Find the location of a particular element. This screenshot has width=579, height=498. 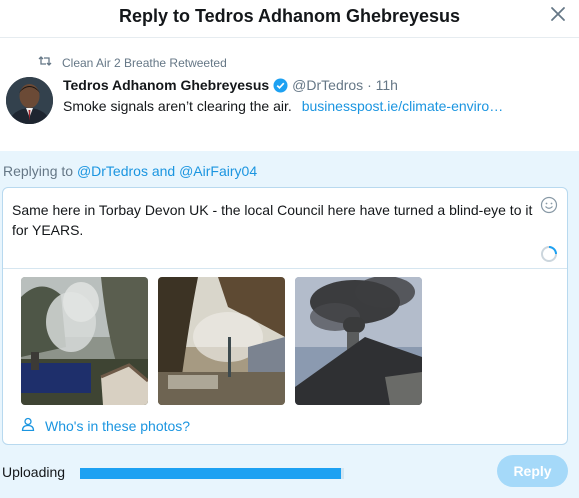

dialog-header: Reply to Tedros Adhanom Ghebreyesus is located at coordinates (289, 19).